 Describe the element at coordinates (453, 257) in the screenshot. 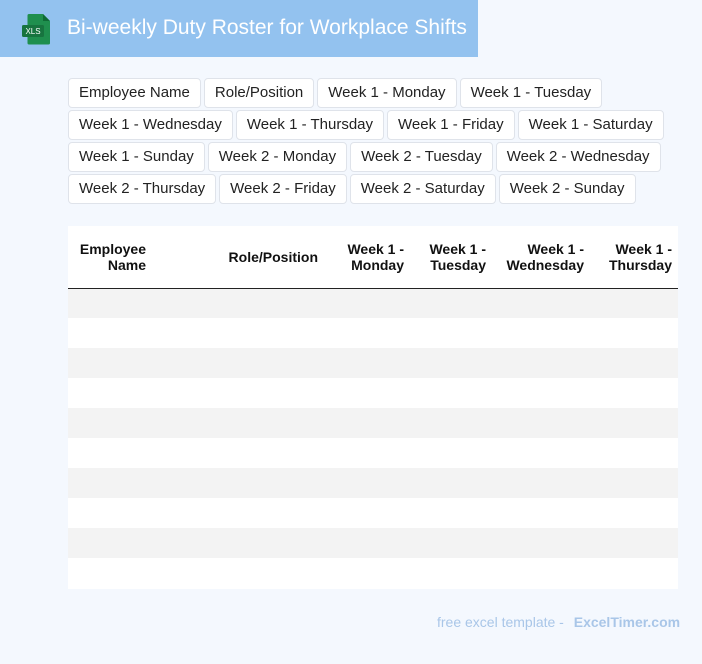

I see `column-header: Week 1 - Tuesday` at that location.